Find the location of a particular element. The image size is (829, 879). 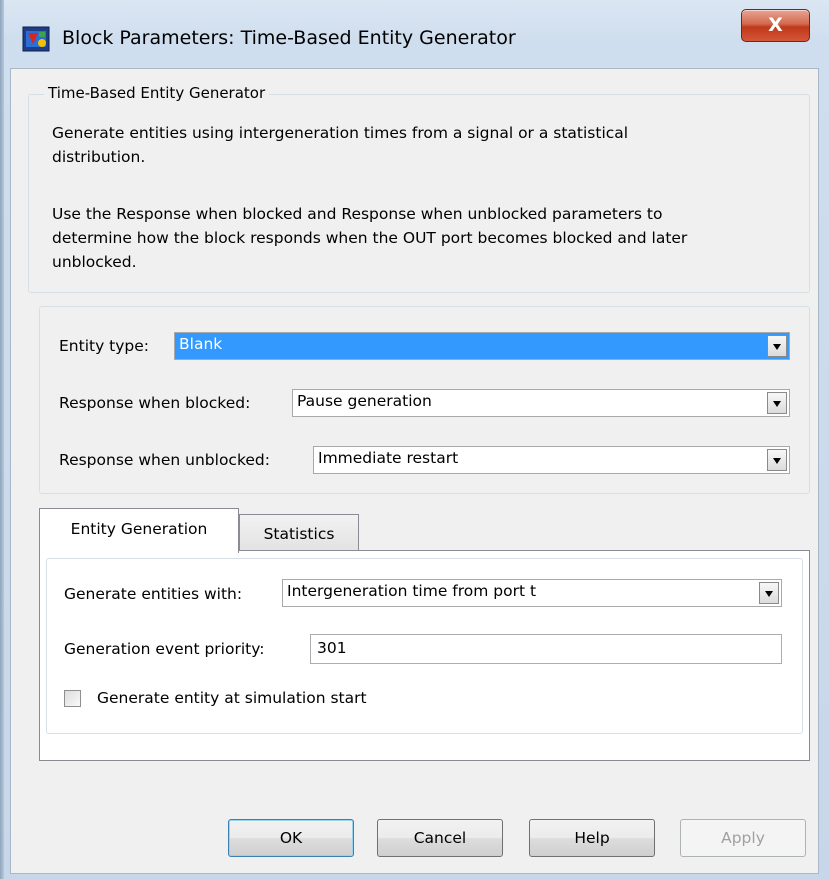

response-blocked-value: Pause generation is located at coordinates (364, 401).